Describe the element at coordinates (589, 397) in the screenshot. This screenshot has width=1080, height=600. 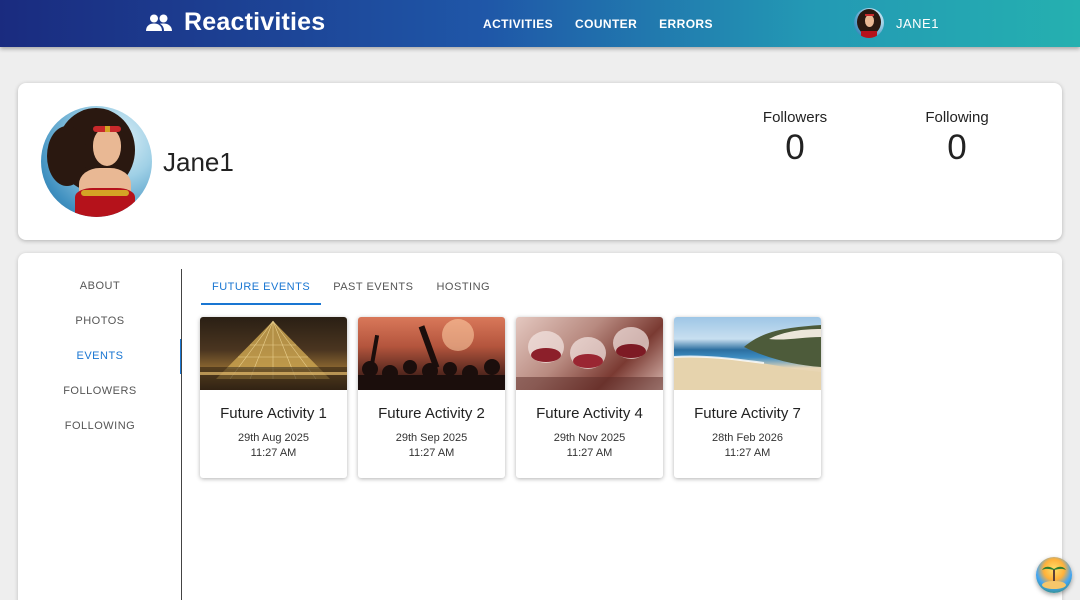
I see `event-card: Future Activity 4 29th Nov 2025 11:27 AM` at that location.